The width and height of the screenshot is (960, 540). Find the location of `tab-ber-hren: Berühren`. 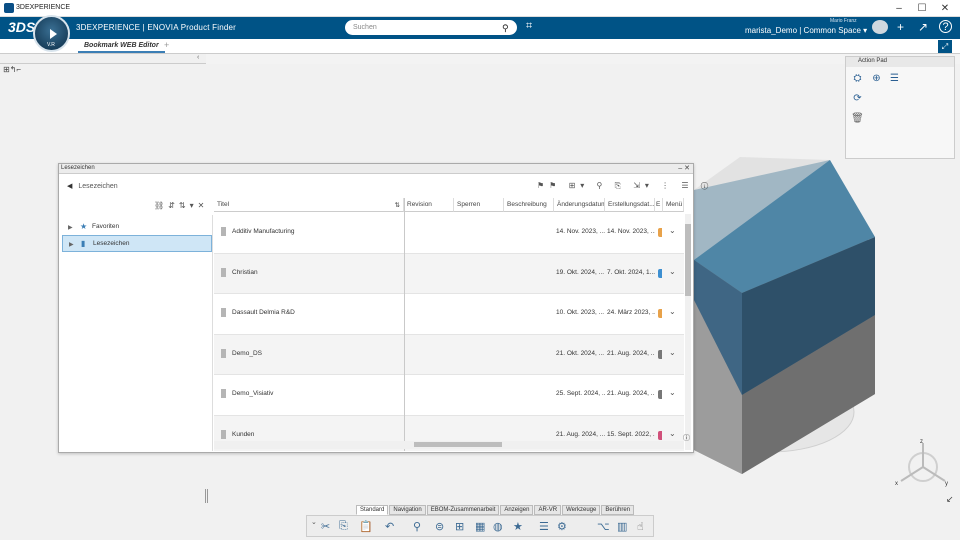

tab-ber-hren: Berühren is located at coordinates (618, 510).